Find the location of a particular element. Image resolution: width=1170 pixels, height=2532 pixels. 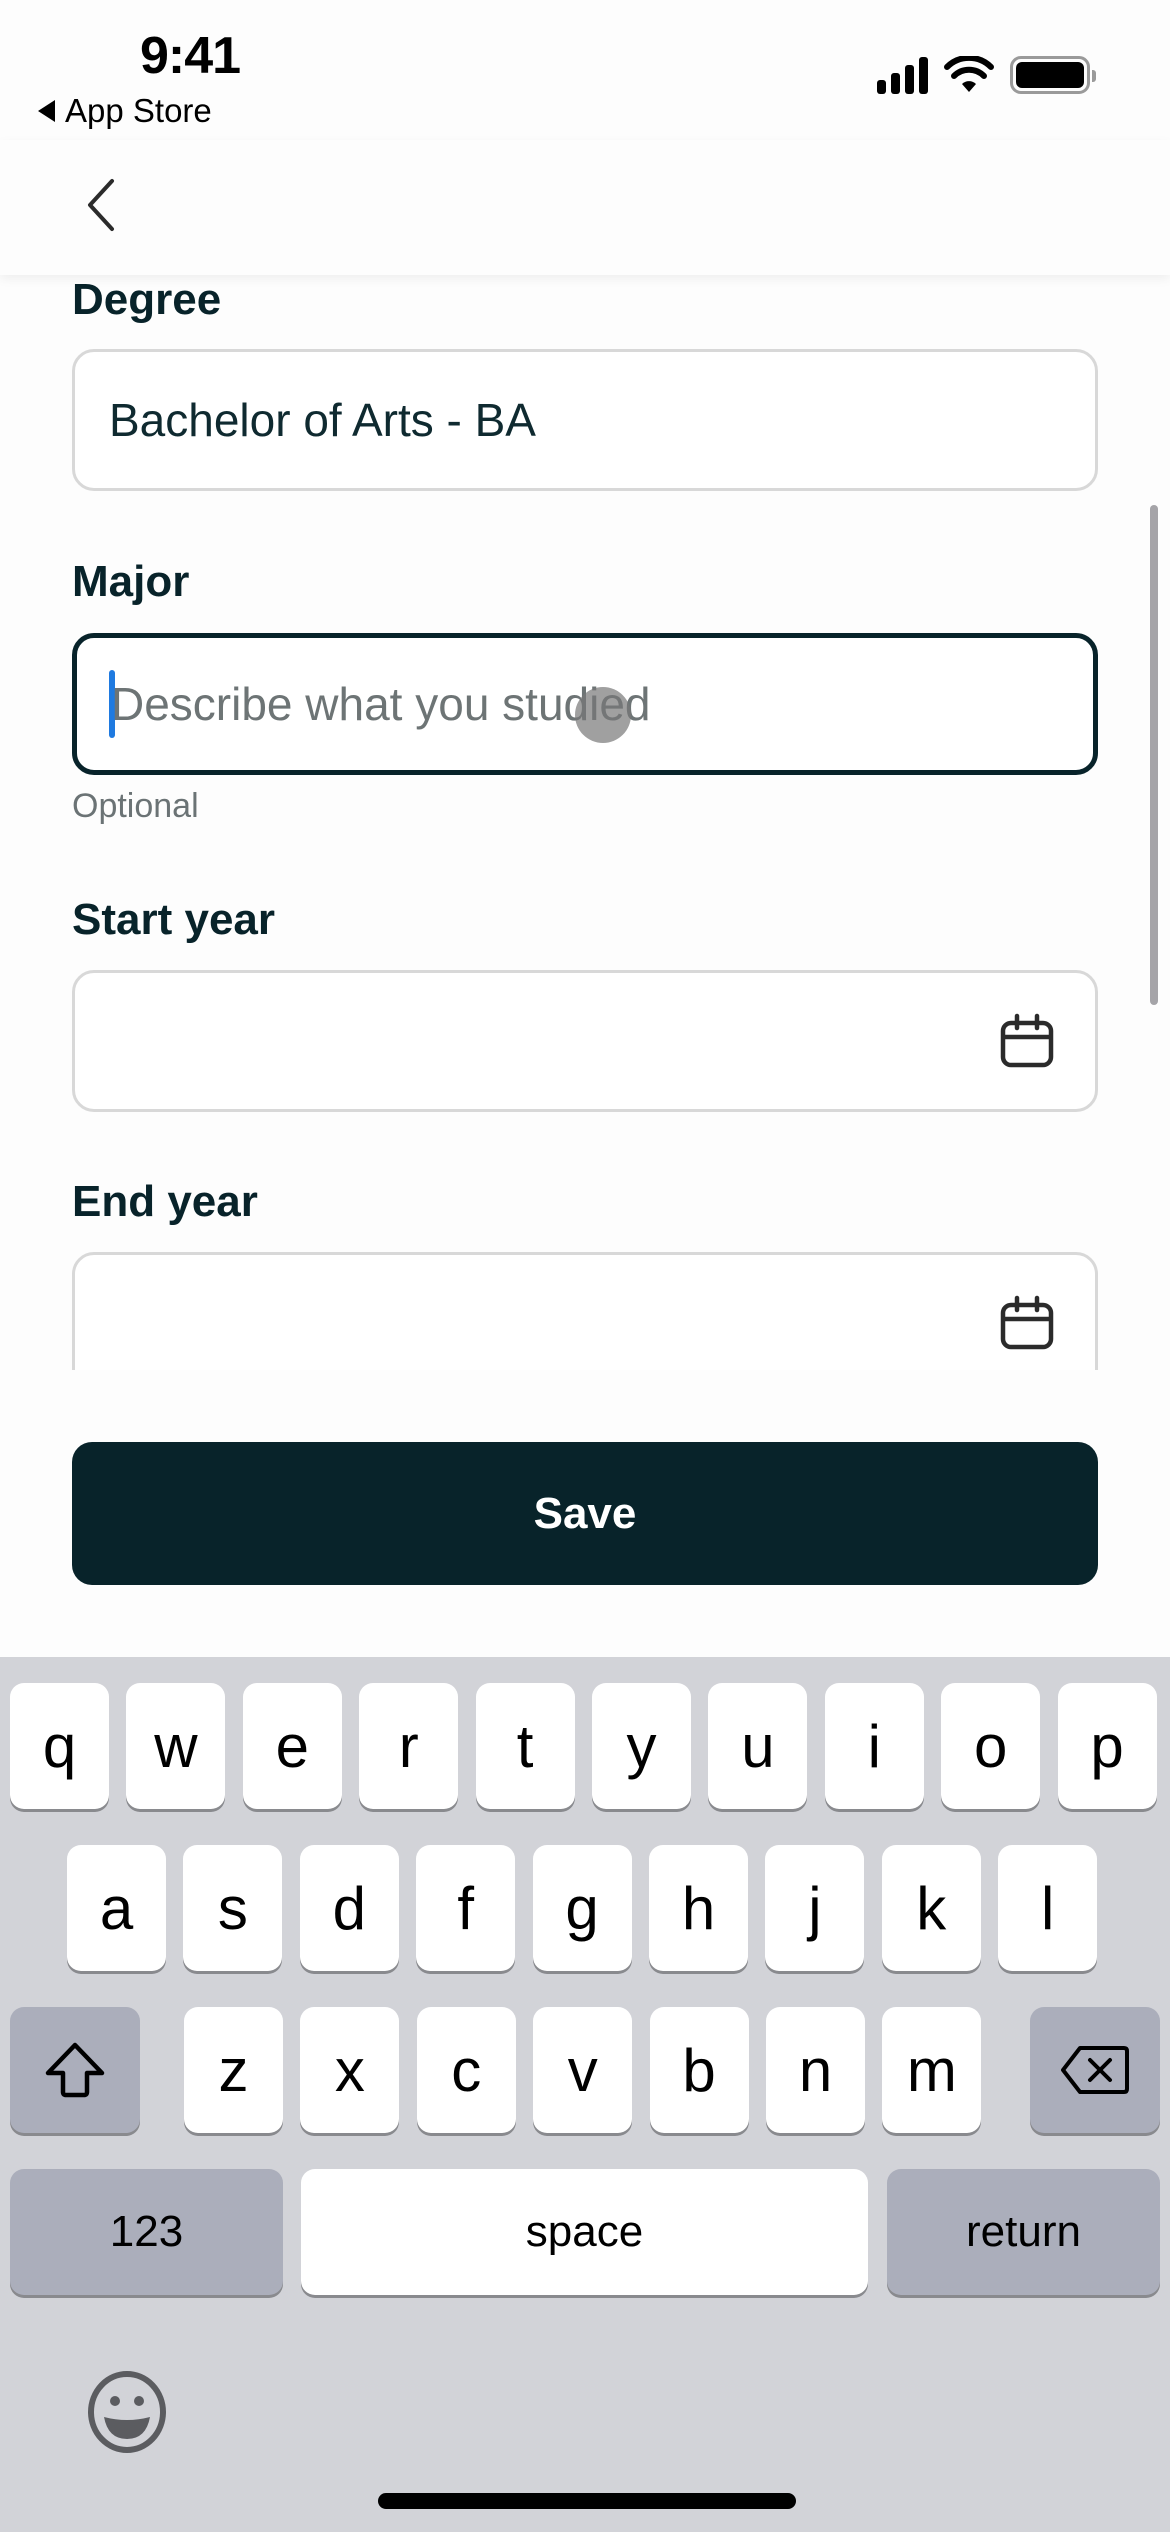

key-n: n is located at coordinates (815, 2070).